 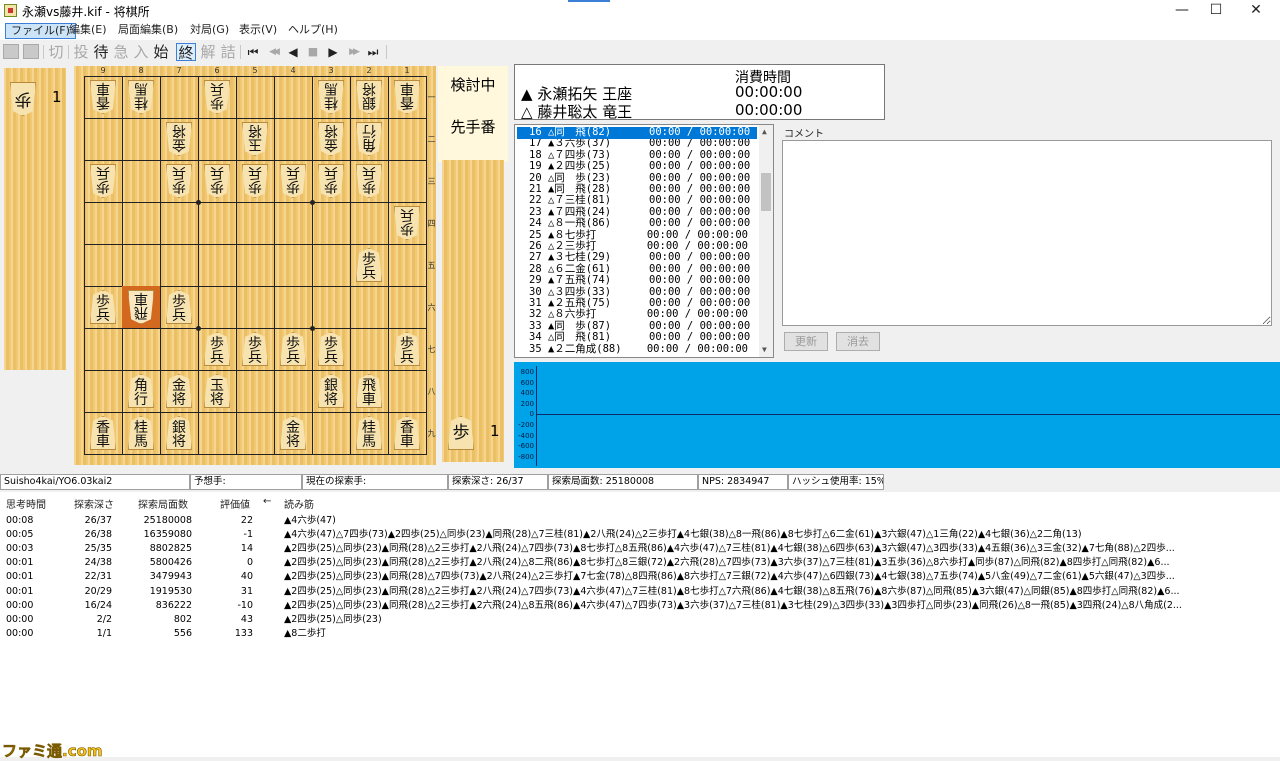 I want to click on pv-header-depth: 探索深さ, so click(x=94, y=503).